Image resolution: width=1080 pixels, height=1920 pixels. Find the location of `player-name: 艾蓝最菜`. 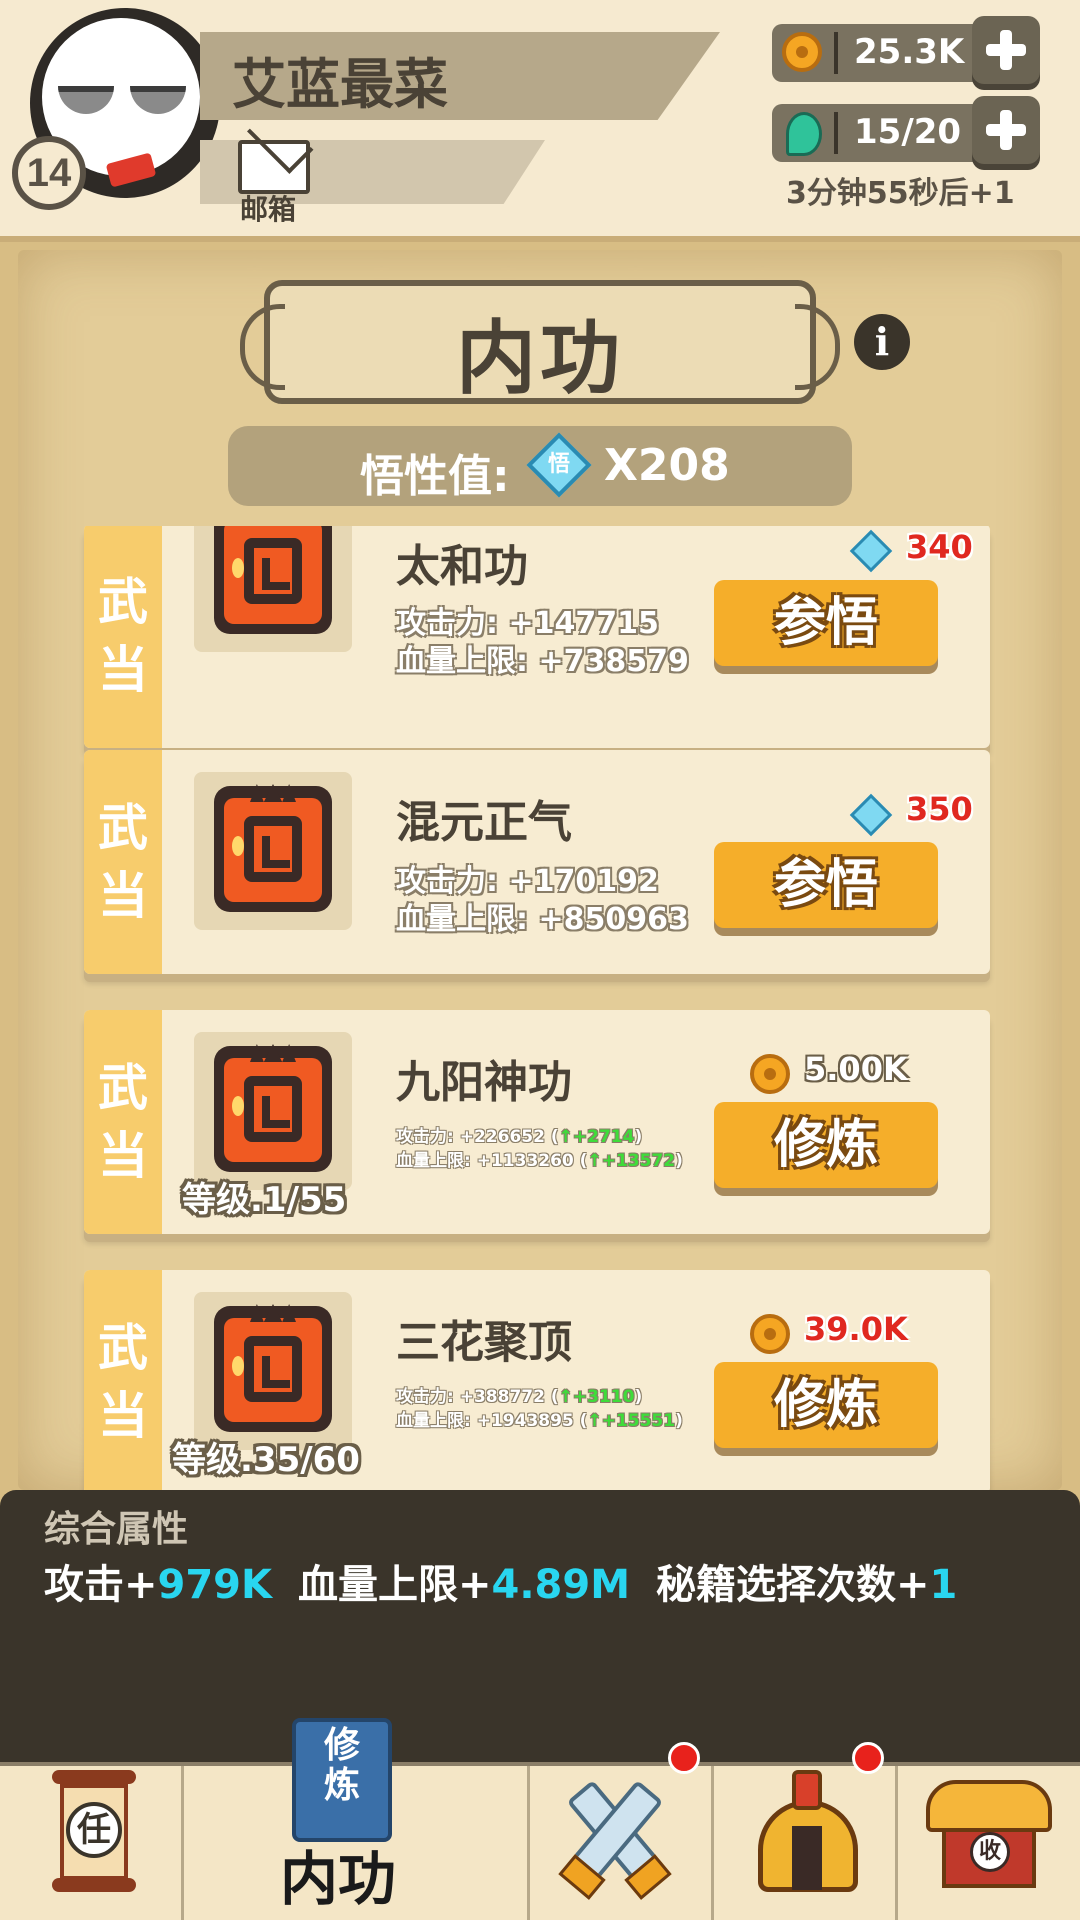

player-name: 艾蓝最菜 is located at coordinates (340, 84).